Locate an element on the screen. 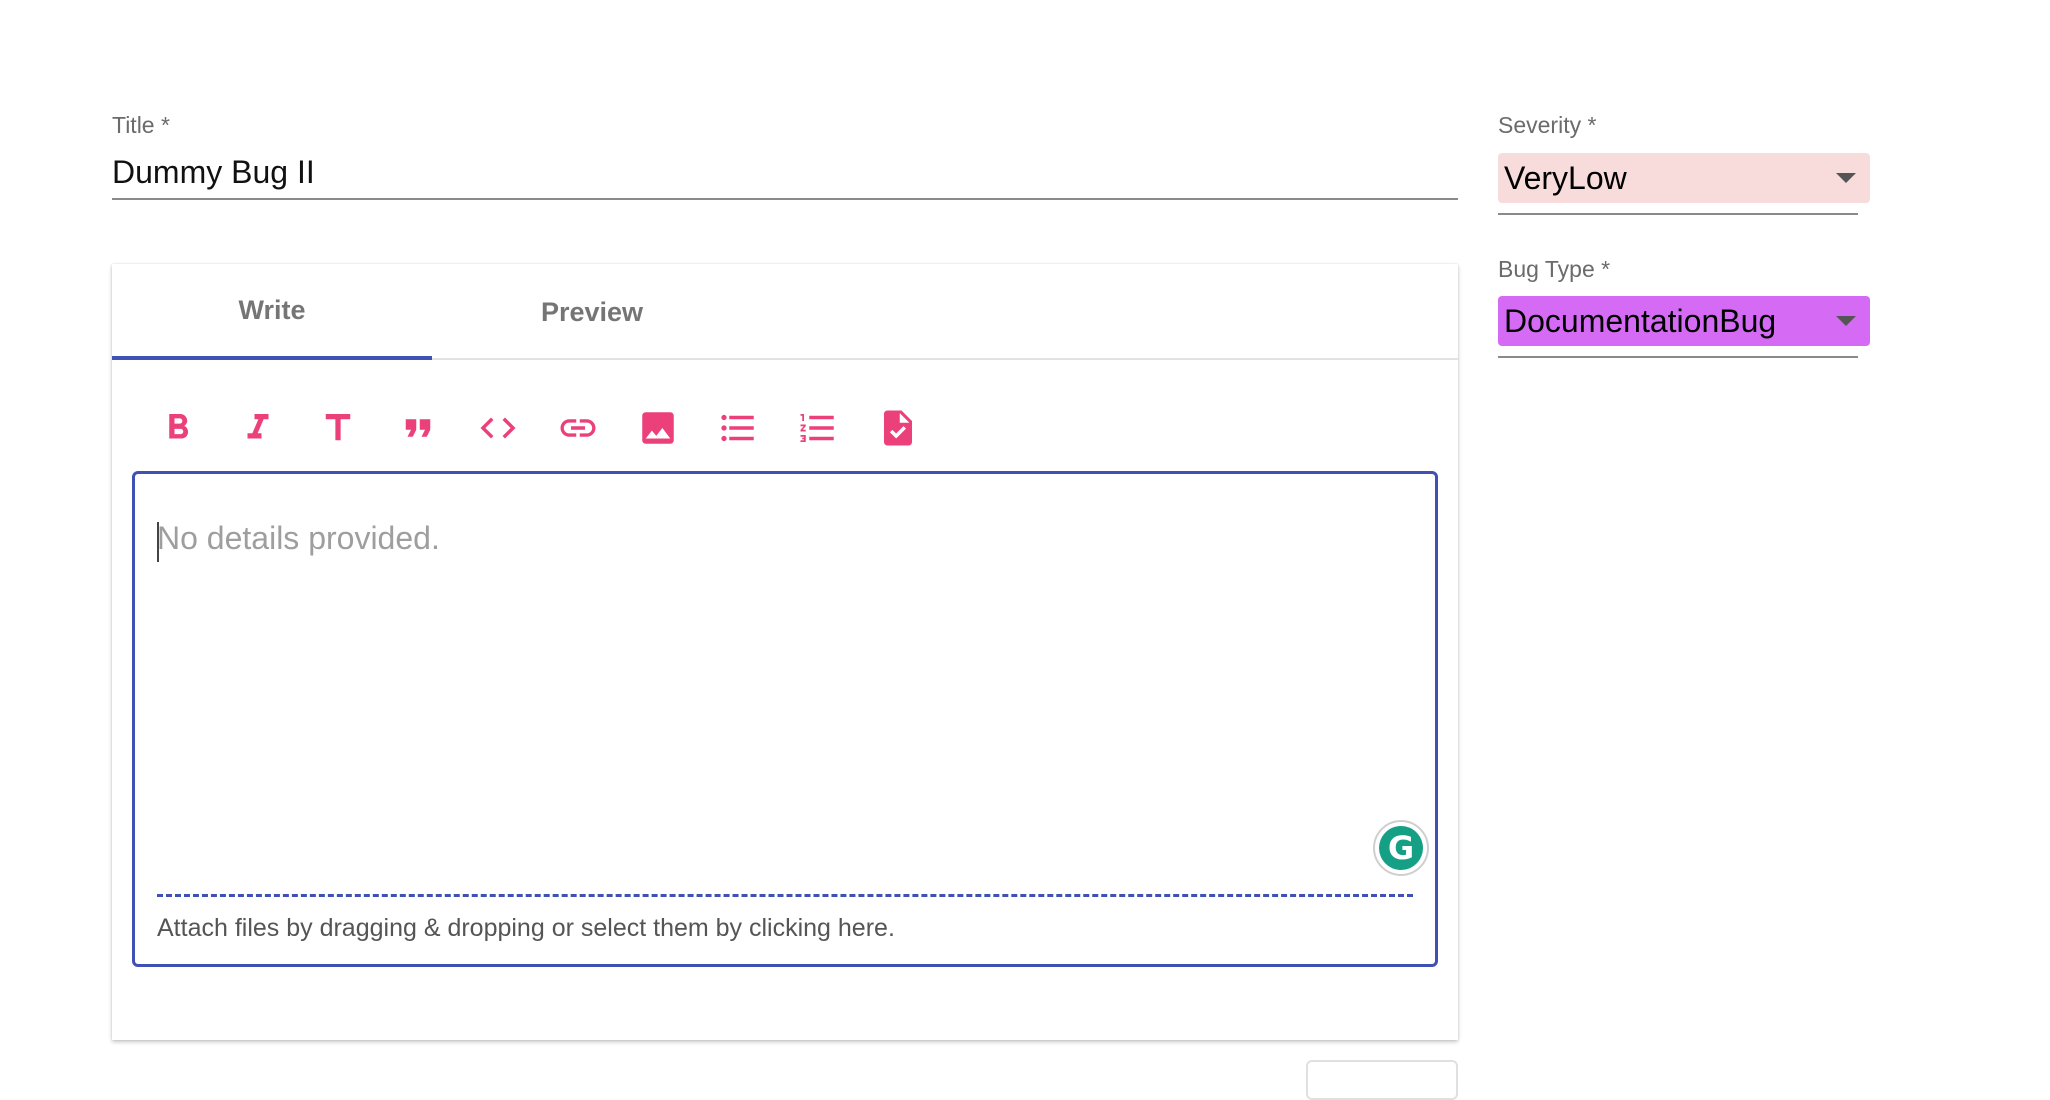 Image resolution: width=2050 pixels, height=1100 pixels. code-icon is located at coordinates (498, 428).